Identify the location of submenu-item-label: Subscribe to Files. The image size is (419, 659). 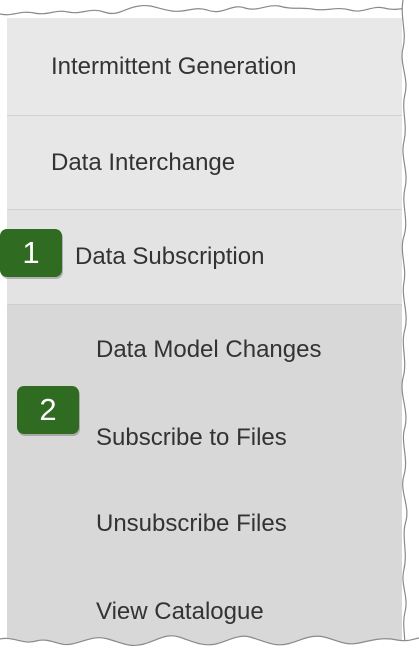
(191, 437).